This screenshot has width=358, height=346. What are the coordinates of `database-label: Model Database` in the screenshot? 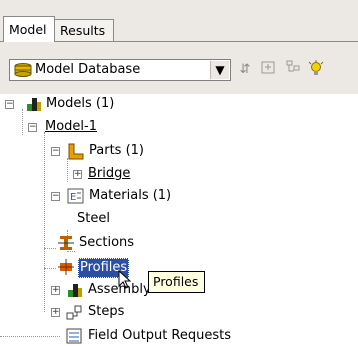 It's located at (88, 69).